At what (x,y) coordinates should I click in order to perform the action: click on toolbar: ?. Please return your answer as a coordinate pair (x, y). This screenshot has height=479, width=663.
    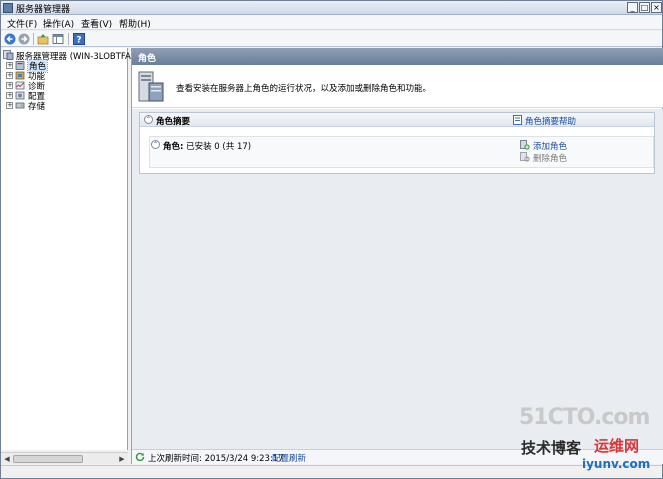
    Looking at the image, I should click on (331, 39).